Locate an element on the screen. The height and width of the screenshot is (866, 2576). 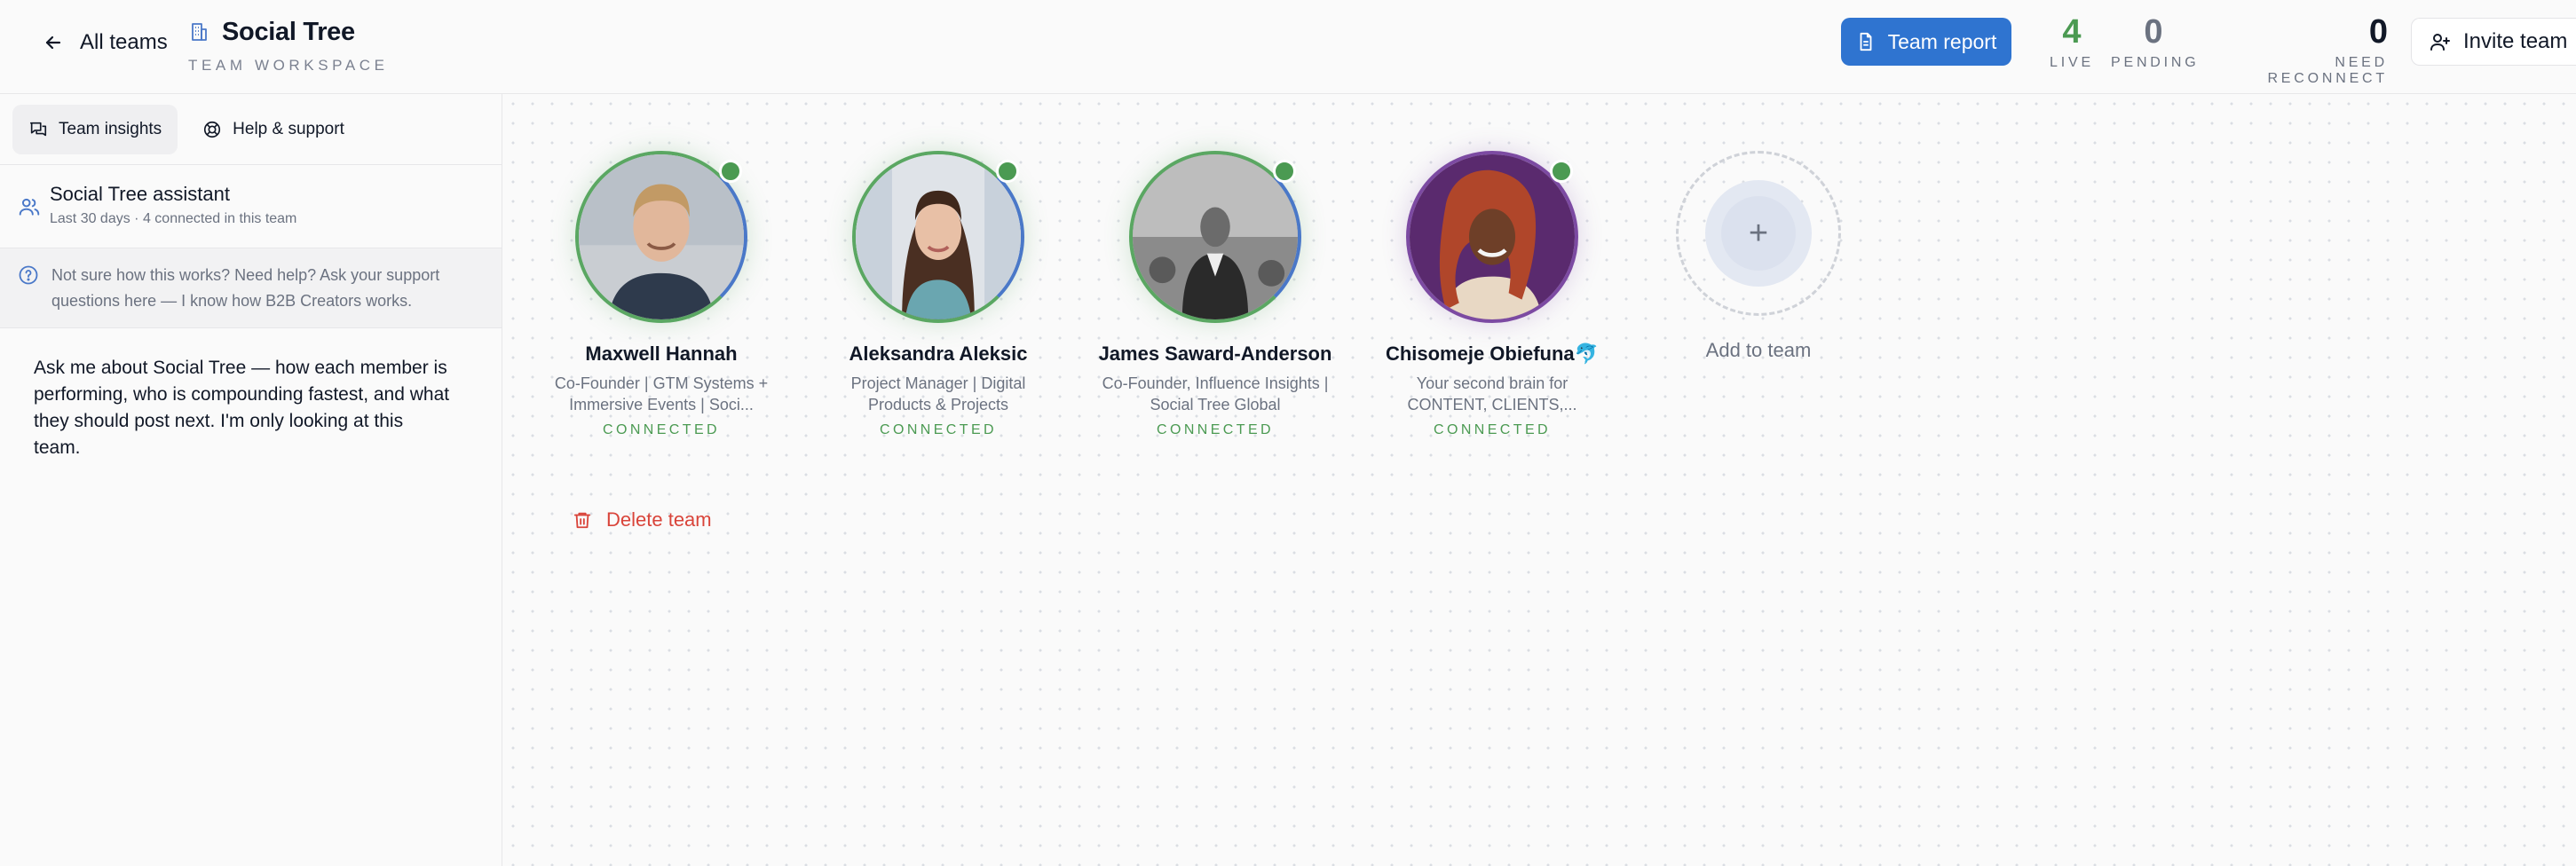
team-heading: Social Tree TEAM WORKSPACE is located at coordinates (288, 45).